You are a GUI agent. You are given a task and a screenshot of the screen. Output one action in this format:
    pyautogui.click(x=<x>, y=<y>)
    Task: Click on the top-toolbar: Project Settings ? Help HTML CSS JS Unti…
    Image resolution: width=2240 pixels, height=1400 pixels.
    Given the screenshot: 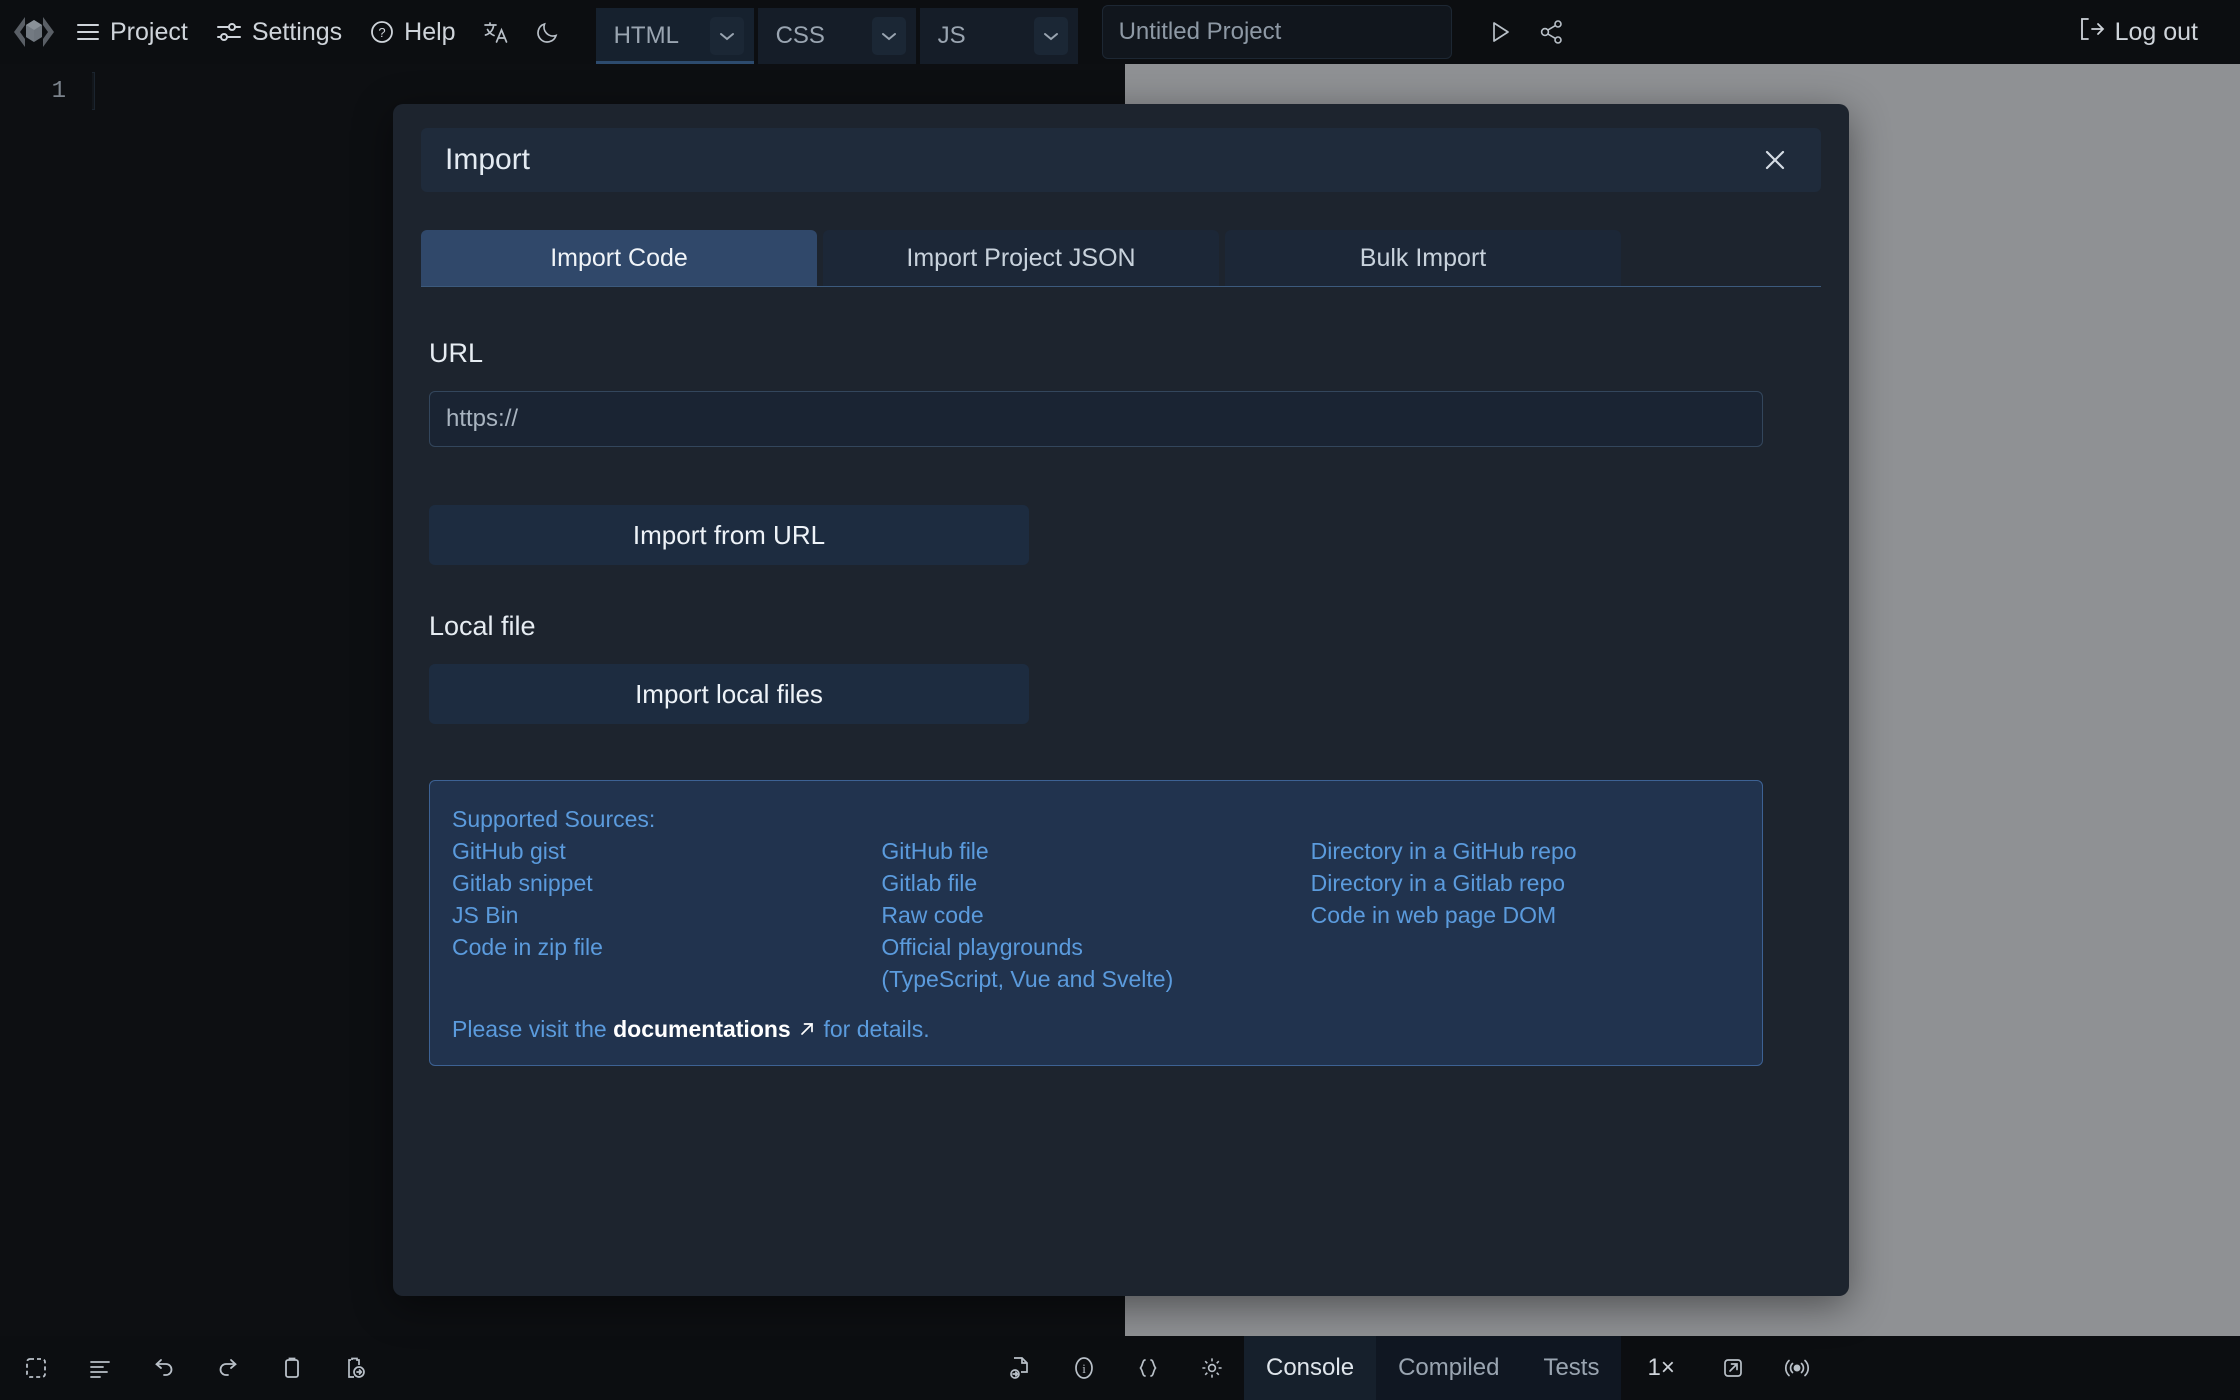 What is the action you would take?
    pyautogui.click(x=1120, y=32)
    